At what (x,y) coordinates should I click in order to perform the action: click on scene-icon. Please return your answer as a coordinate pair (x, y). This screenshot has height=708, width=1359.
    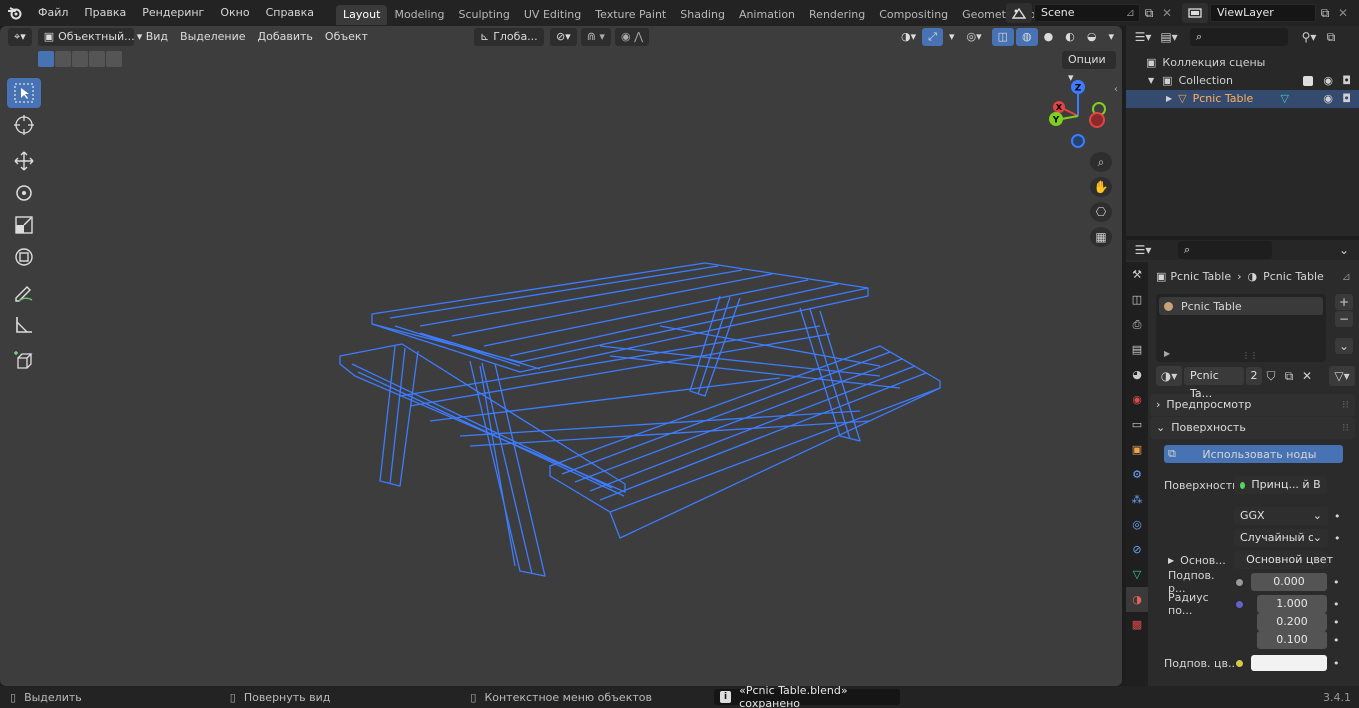
    Looking at the image, I should click on (1019, 13).